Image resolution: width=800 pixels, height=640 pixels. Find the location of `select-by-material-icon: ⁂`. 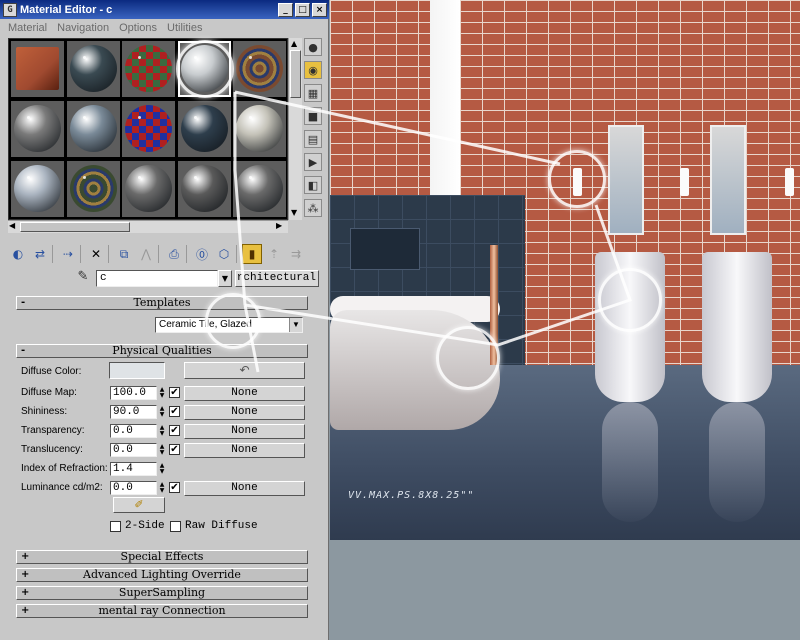

select-by-material-icon: ⁂ is located at coordinates (313, 208).